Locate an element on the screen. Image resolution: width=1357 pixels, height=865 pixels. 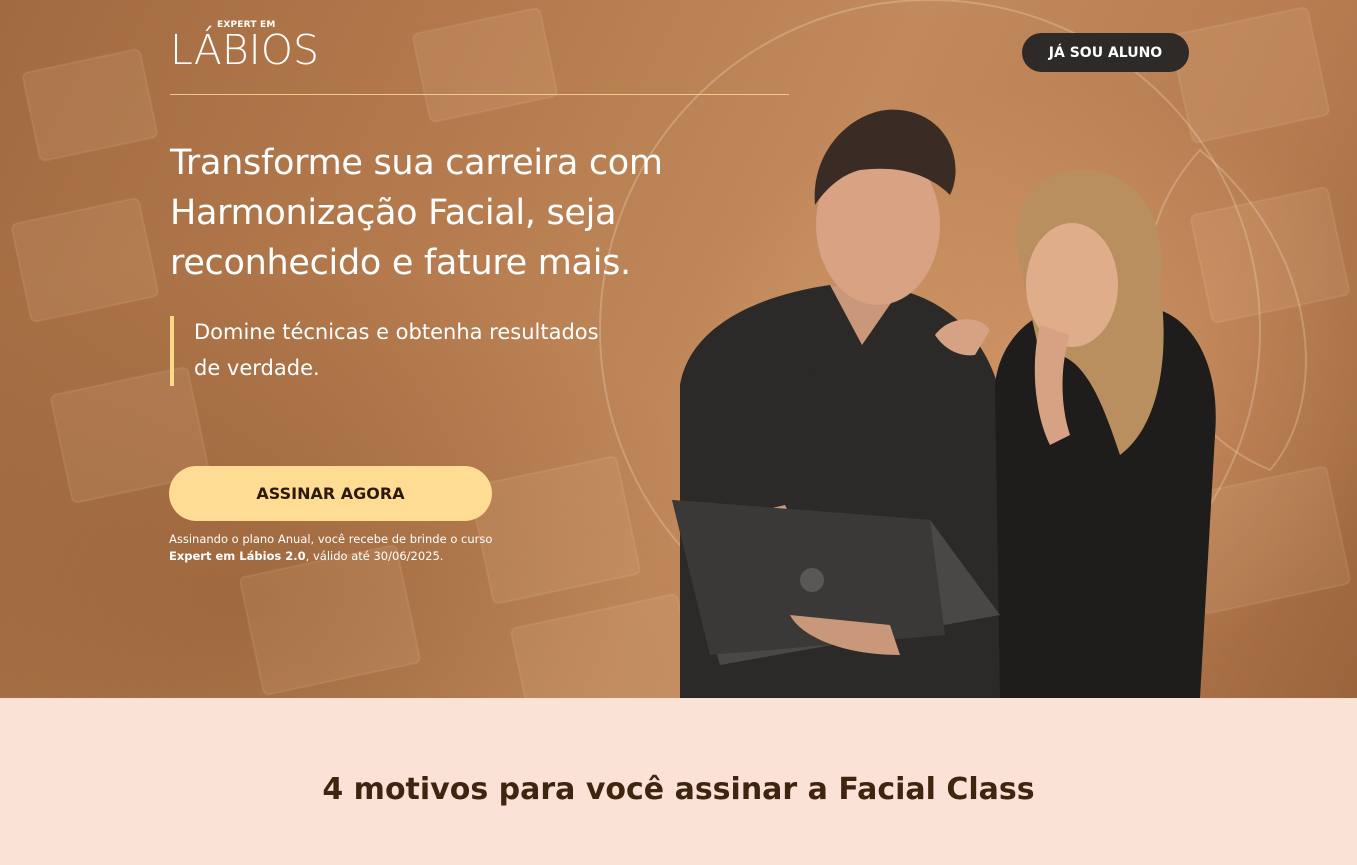
student-login-button: JÁ SOU ALUNO is located at coordinates (1105, 52).